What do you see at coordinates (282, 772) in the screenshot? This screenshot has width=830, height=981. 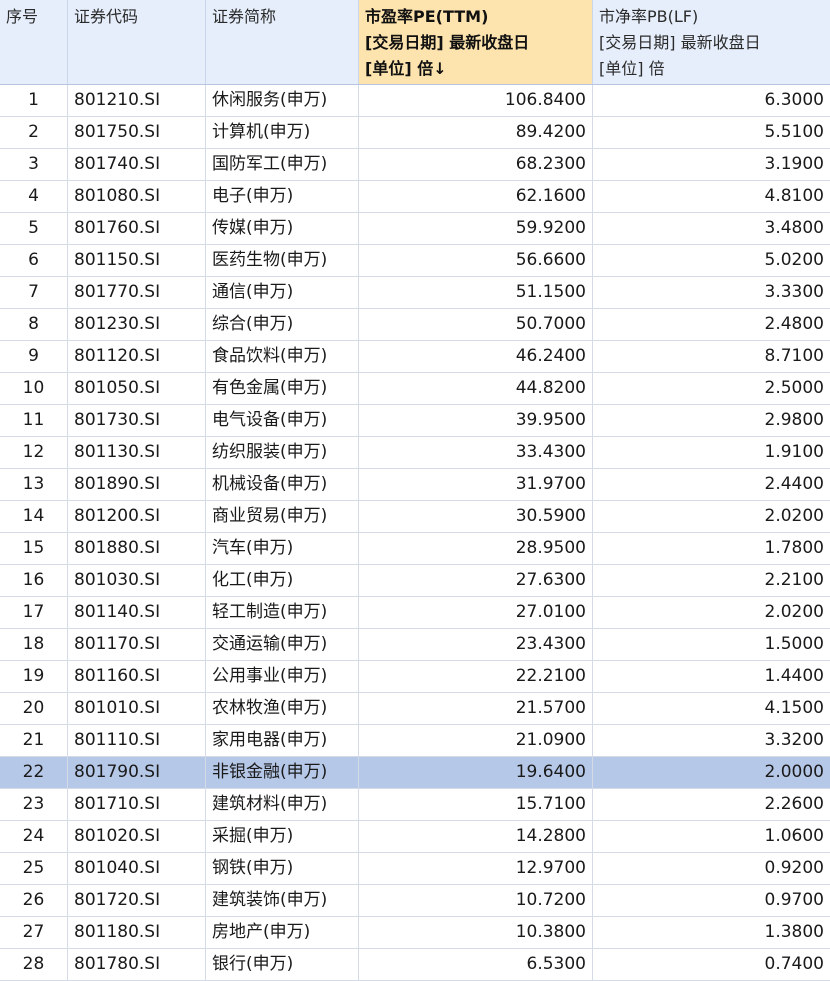 I see `cell-name: 非银金融(申万)` at bounding box center [282, 772].